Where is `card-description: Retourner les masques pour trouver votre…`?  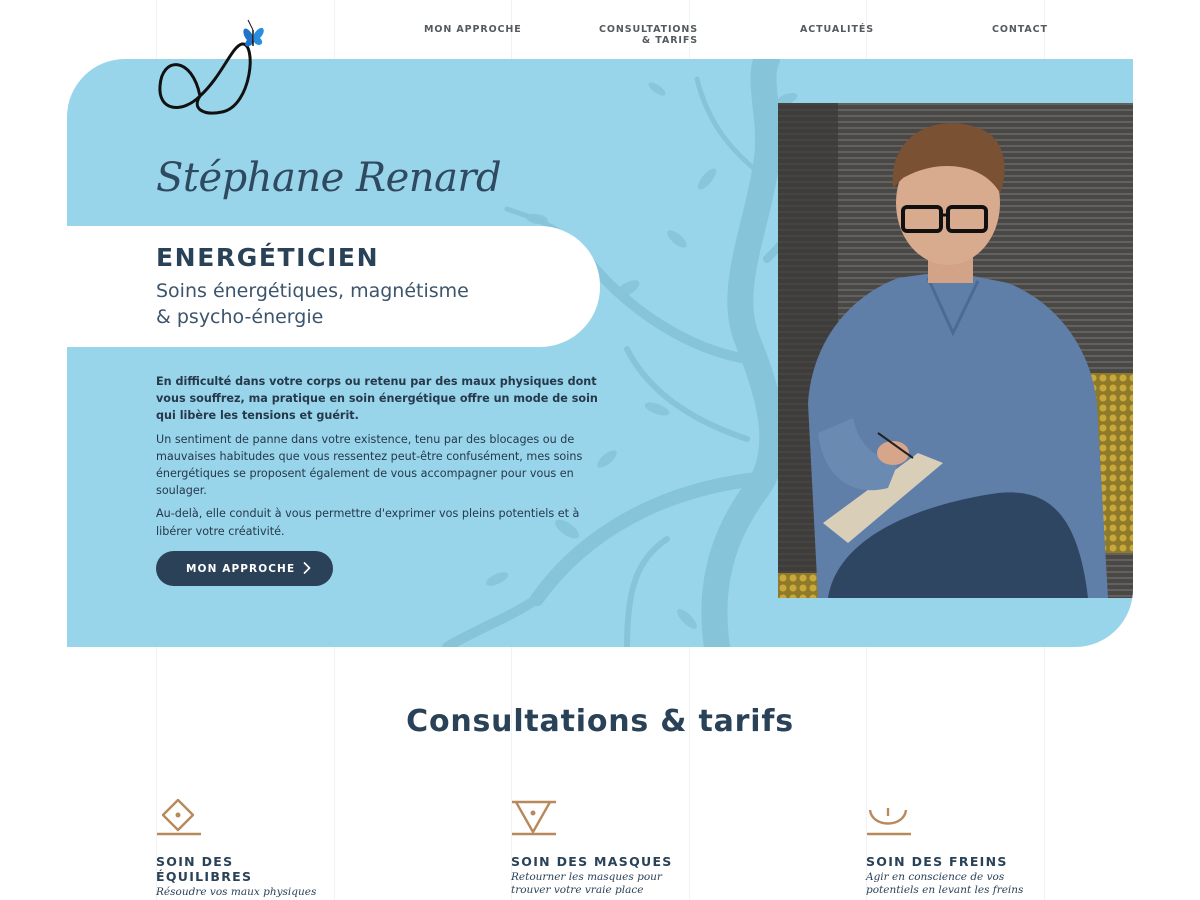 card-description: Retourner les masques pour trouver votre… is located at coordinates (586, 883).